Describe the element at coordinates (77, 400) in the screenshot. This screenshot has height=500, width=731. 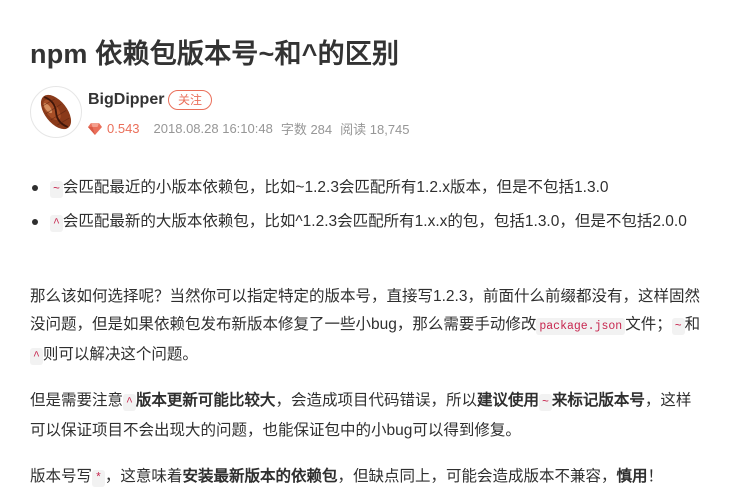
I see `paragraph-text: 但是需要注意` at that location.